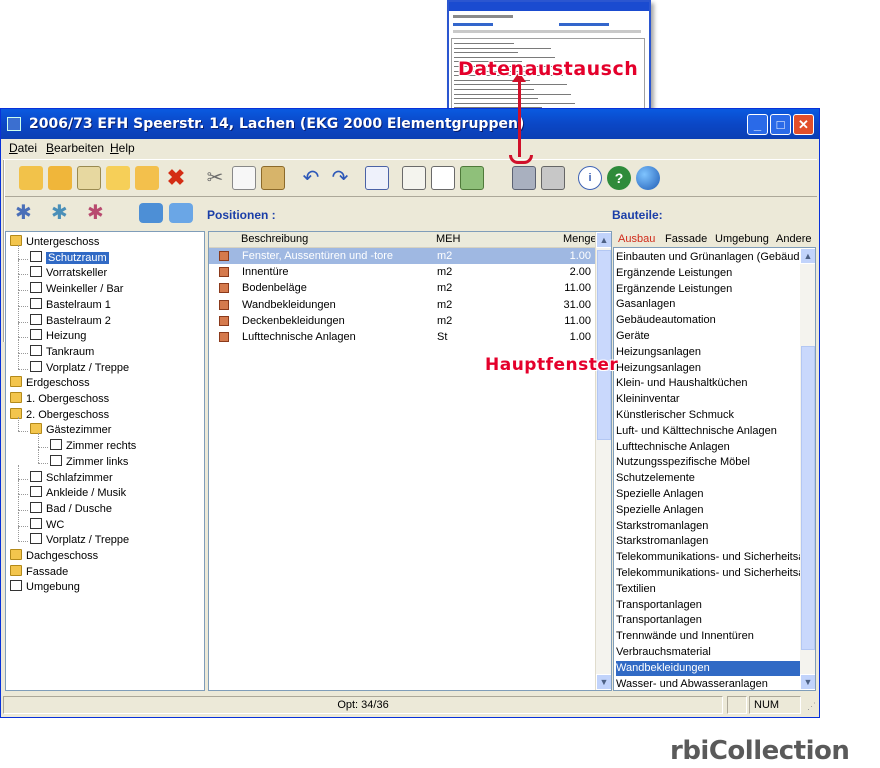  Describe the element at coordinates (636, 239) in the screenshot. I see `tab-ausbau: Ausbau` at that location.